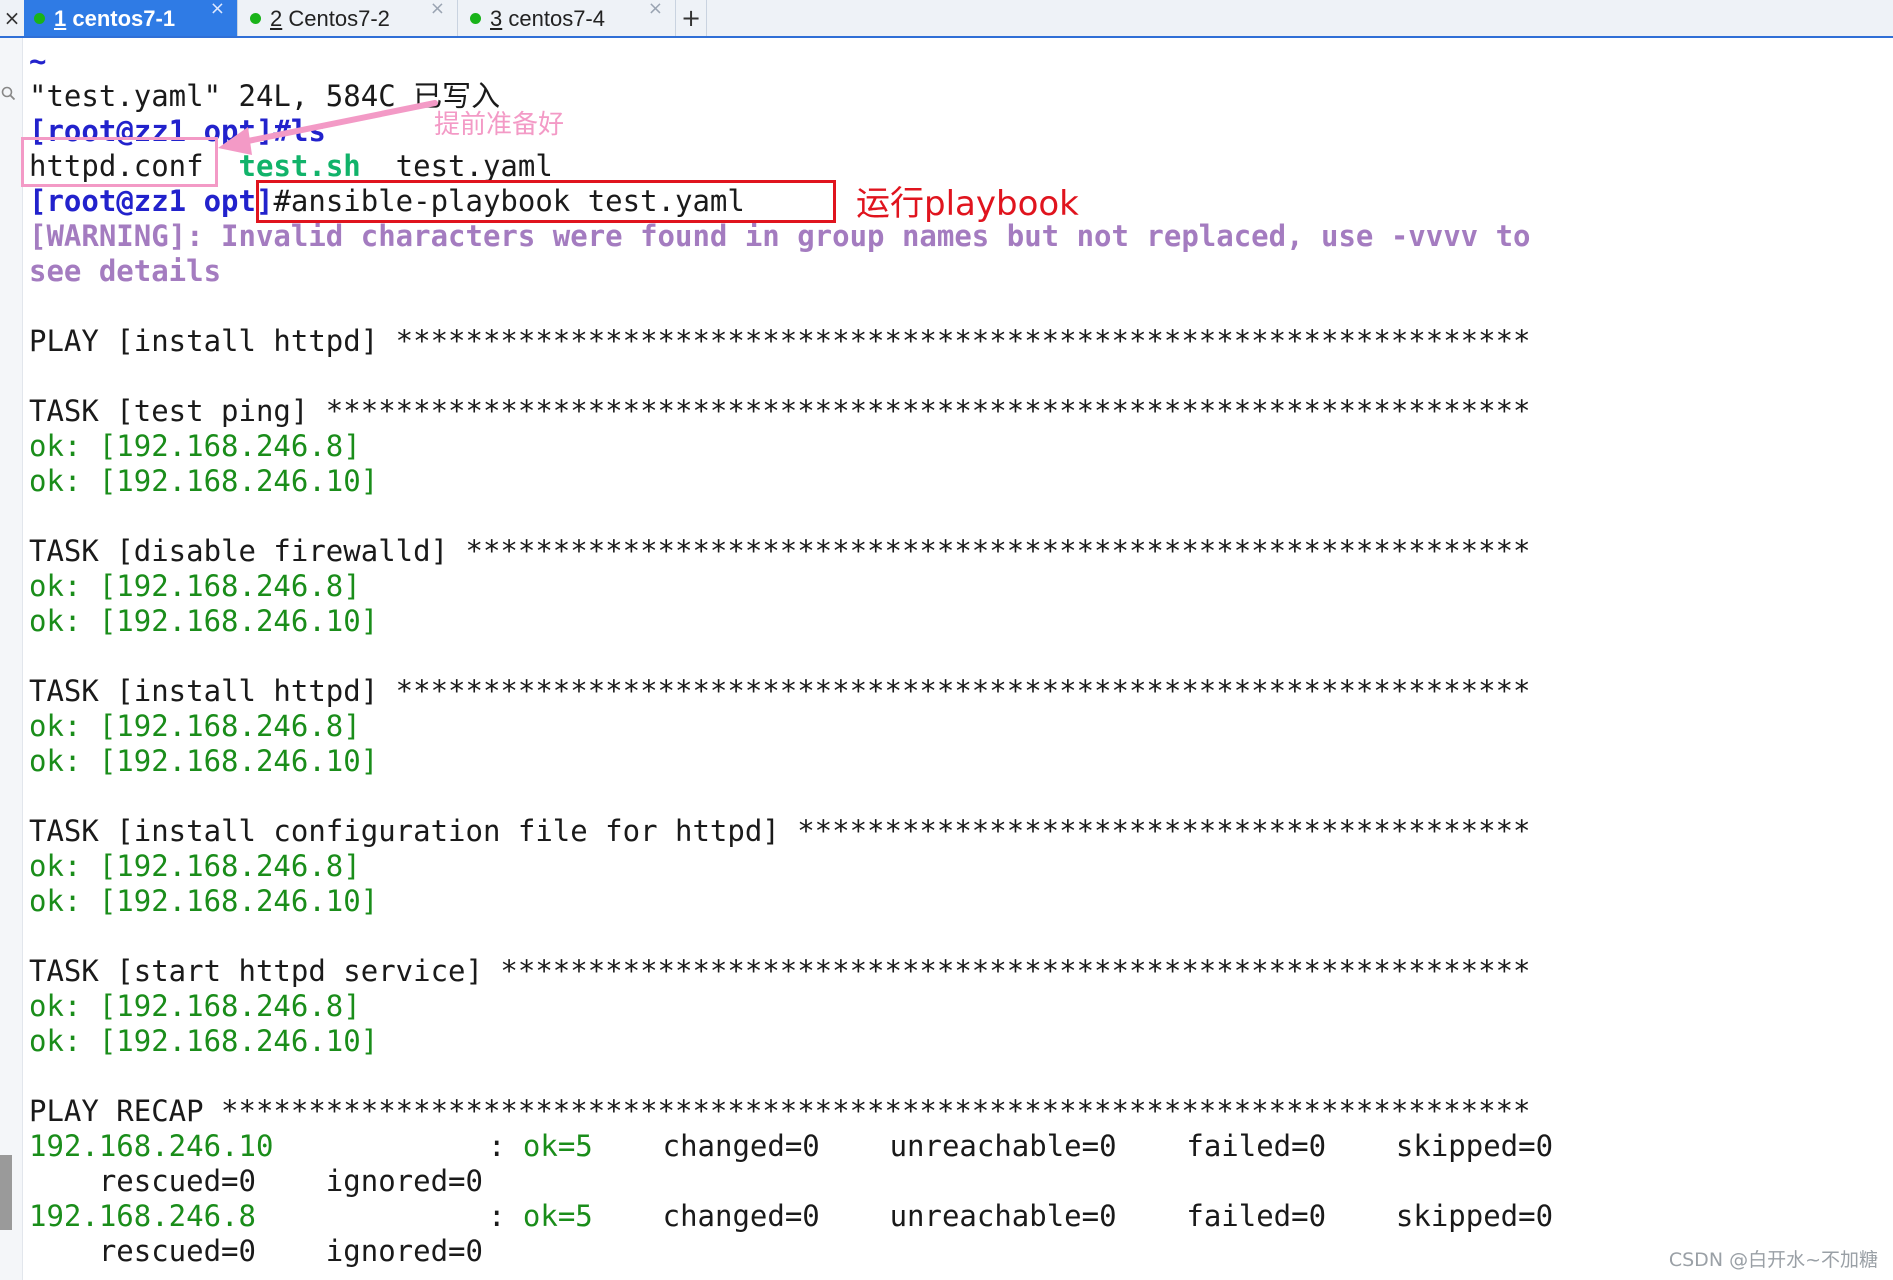  What do you see at coordinates (151, 201) in the screenshot?
I see `shell-prompt: [root@zz1 opt]` at bounding box center [151, 201].